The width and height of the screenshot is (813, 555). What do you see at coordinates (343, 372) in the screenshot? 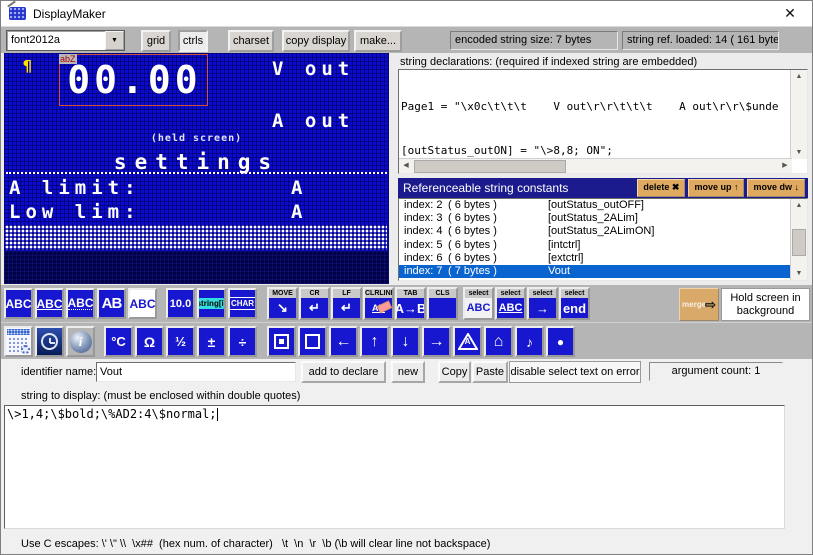
I see `add-to-declare-button: add to declare` at bounding box center [343, 372].